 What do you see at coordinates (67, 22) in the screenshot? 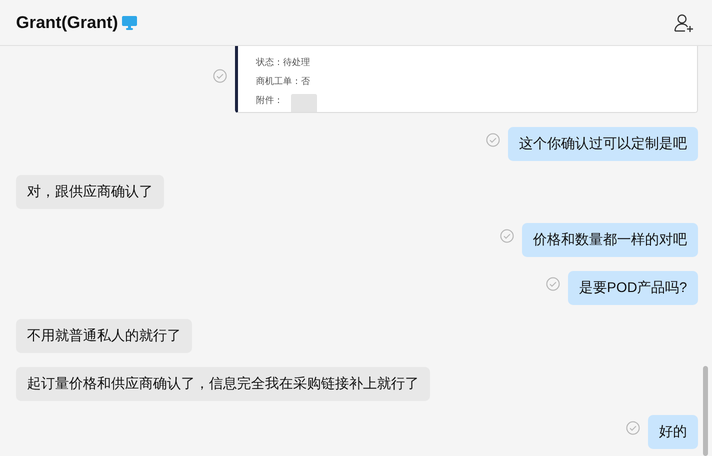
I see `contact-name: Grant(Grant)` at bounding box center [67, 22].